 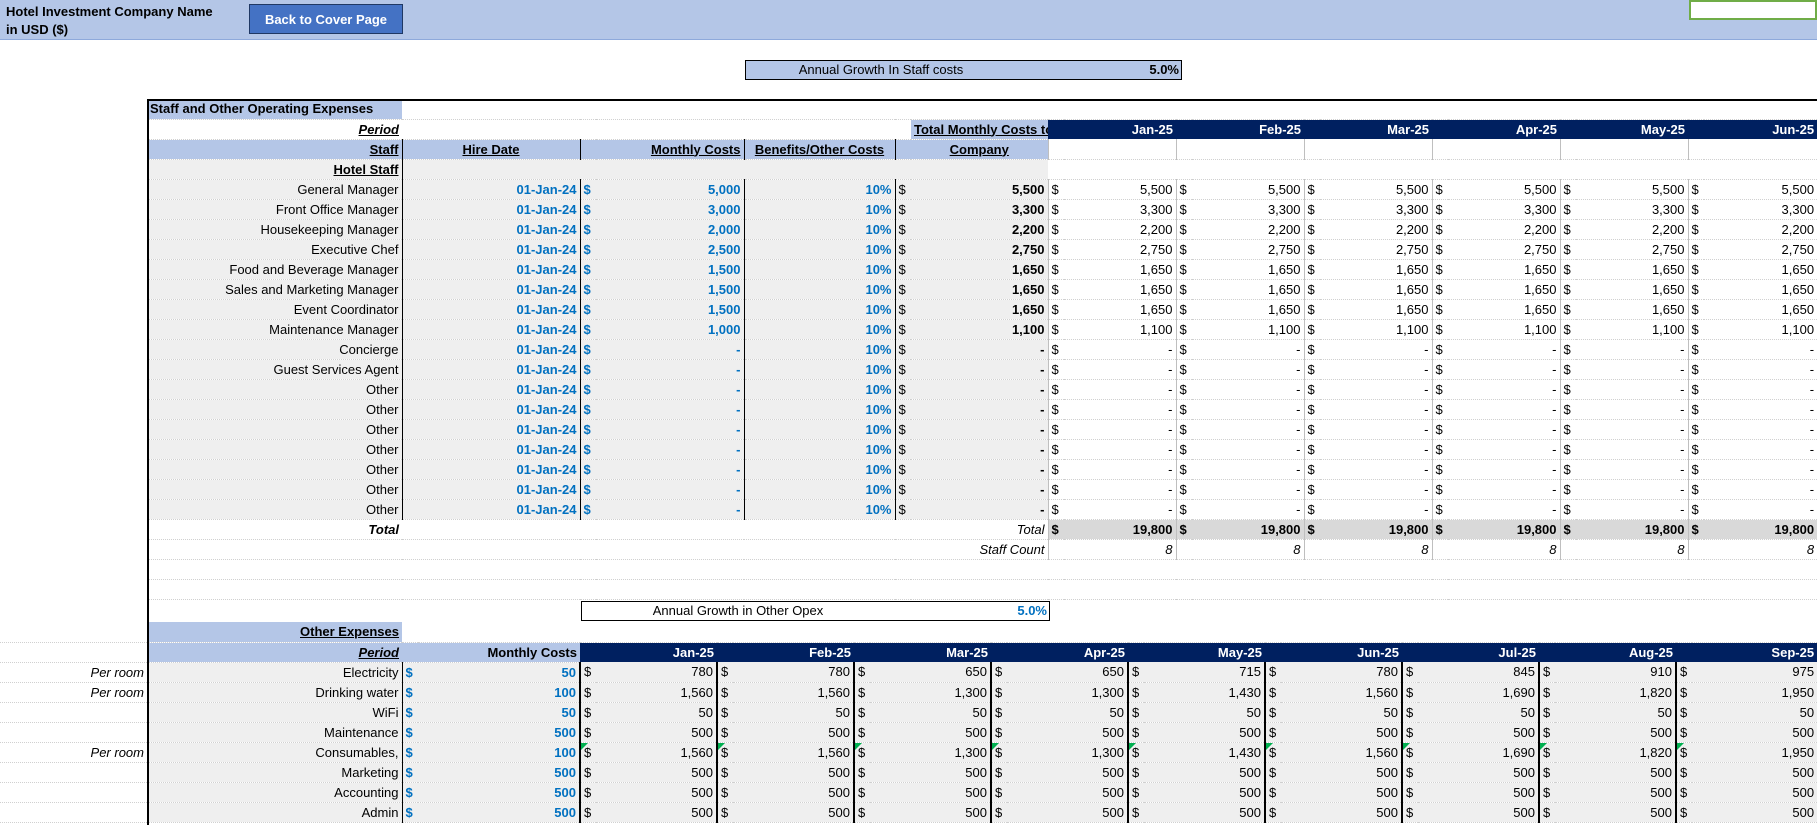 What do you see at coordinates (979, 149) in the screenshot?
I see `col-total-header-2: Company` at bounding box center [979, 149].